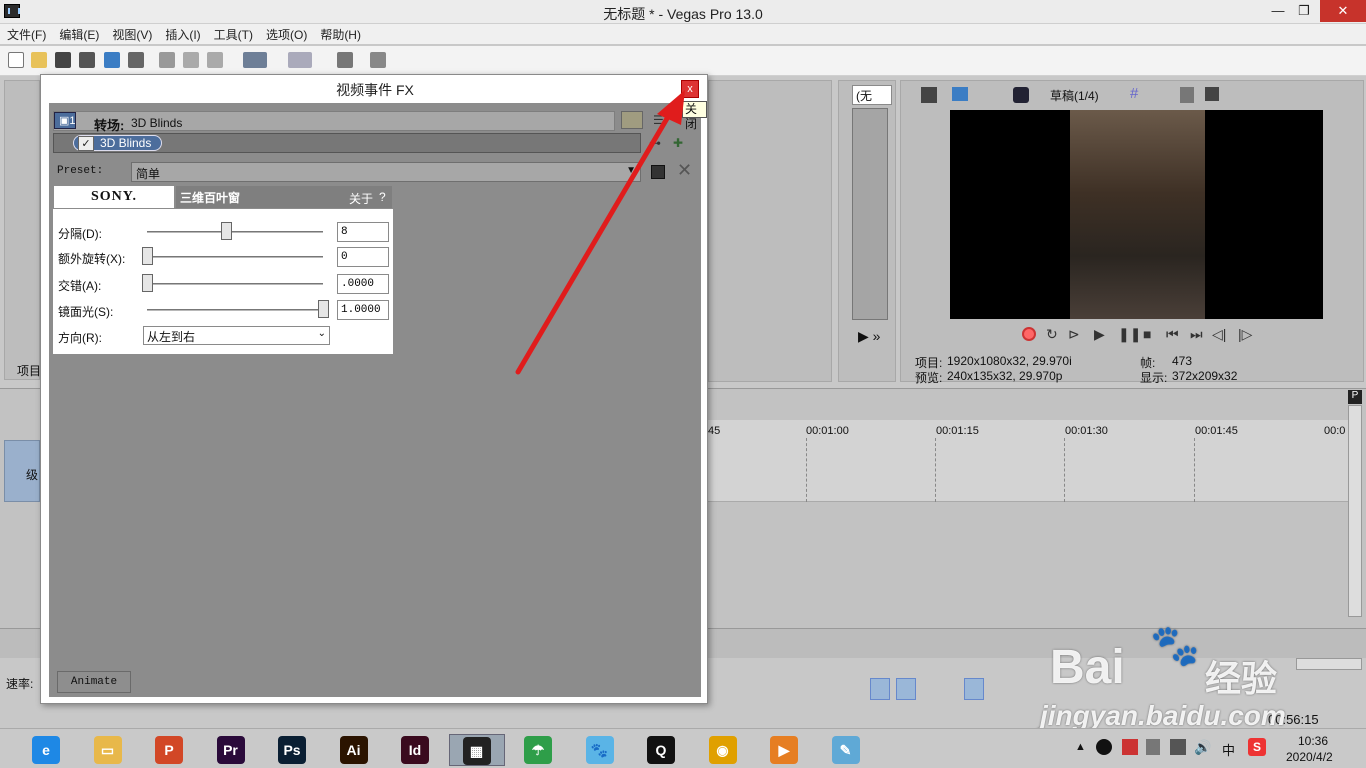 The image size is (1366, 768). I want to click on paste-icon, so click(215, 60).